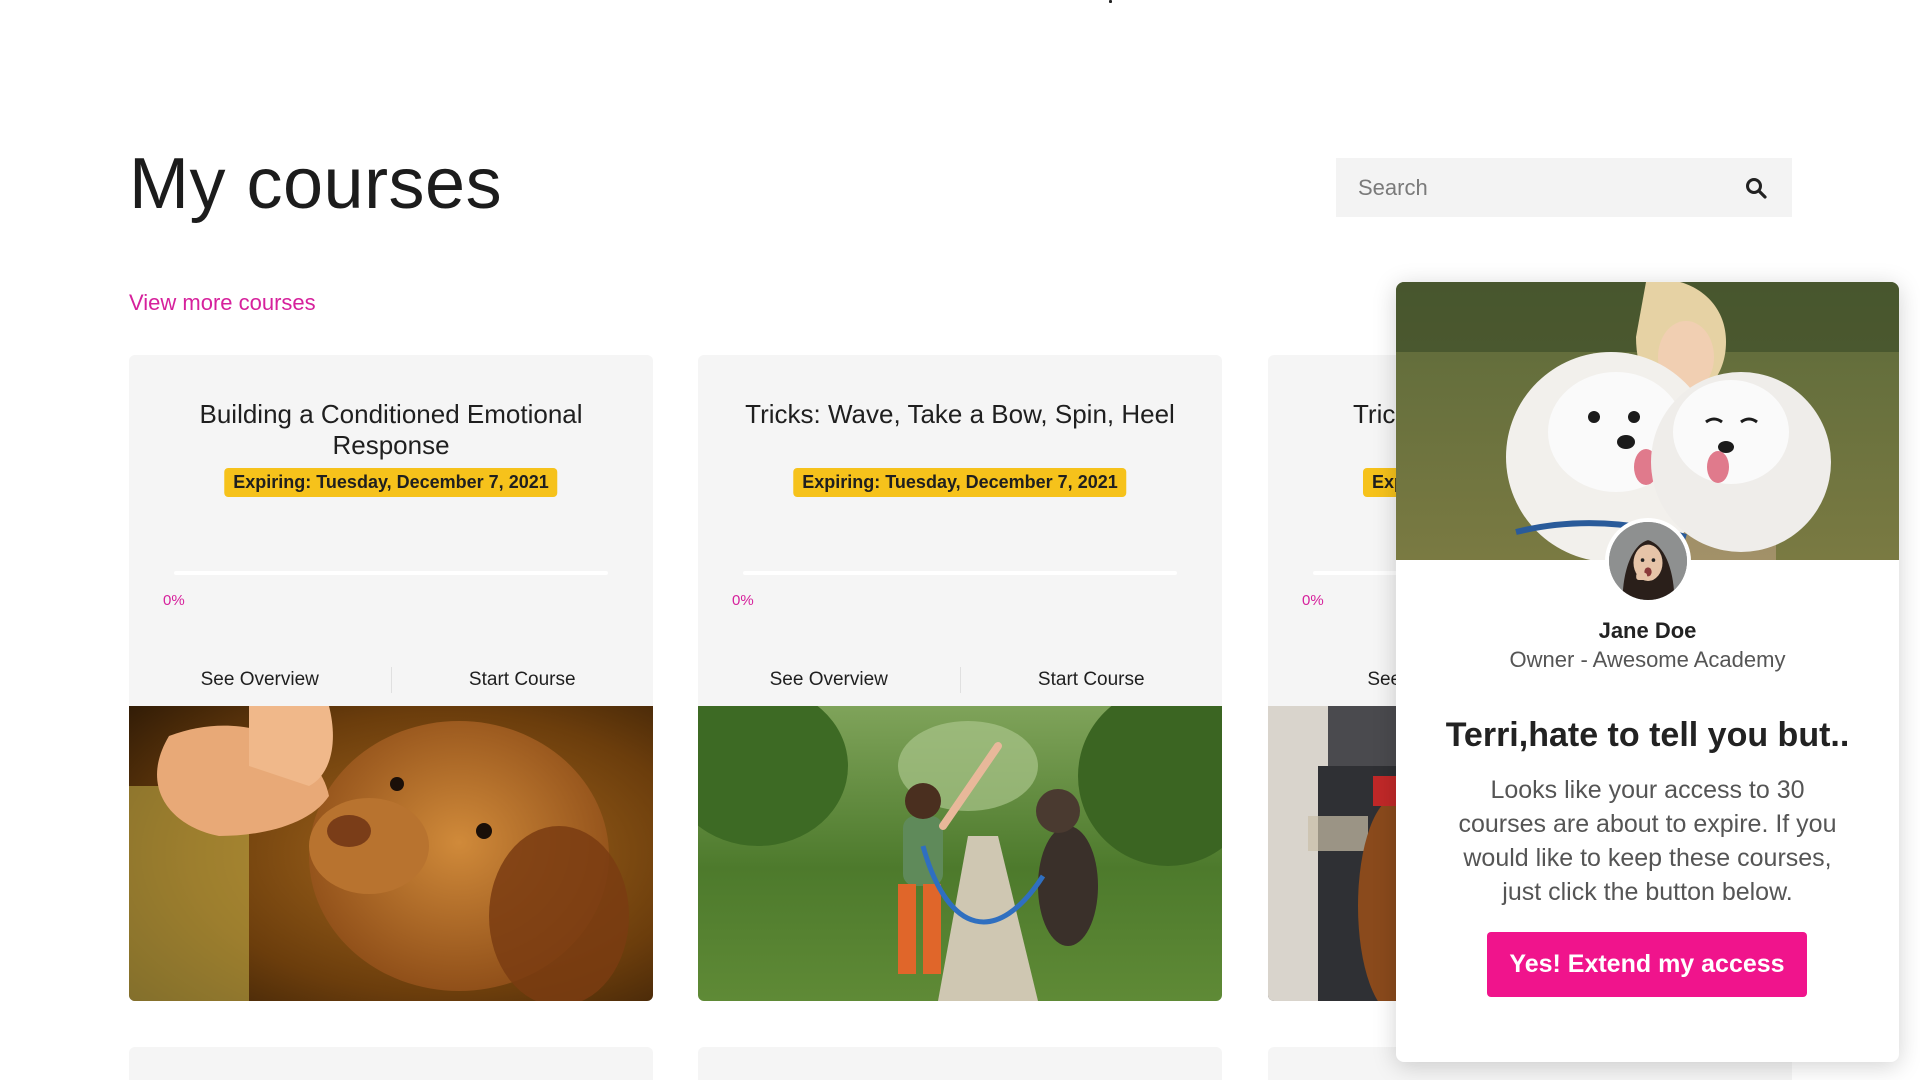  I want to click on owner-name: Jane Doe, so click(1647, 630).